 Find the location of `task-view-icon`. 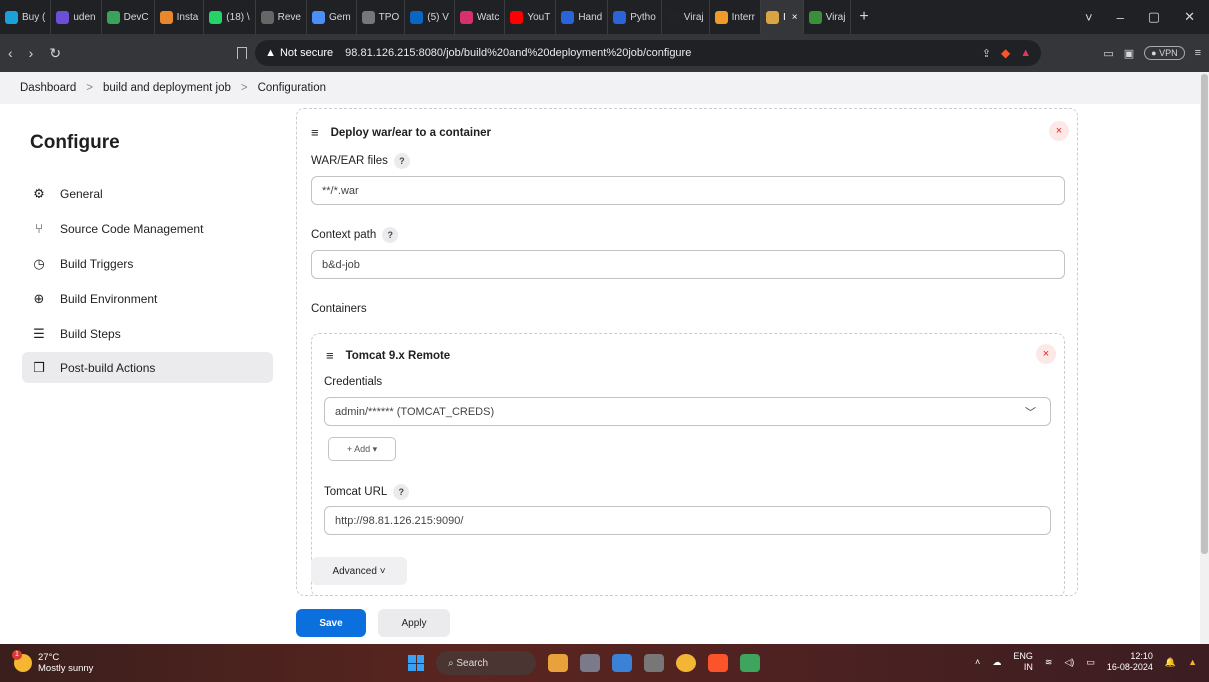

task-view-icon is located at coordinates (590, 663).